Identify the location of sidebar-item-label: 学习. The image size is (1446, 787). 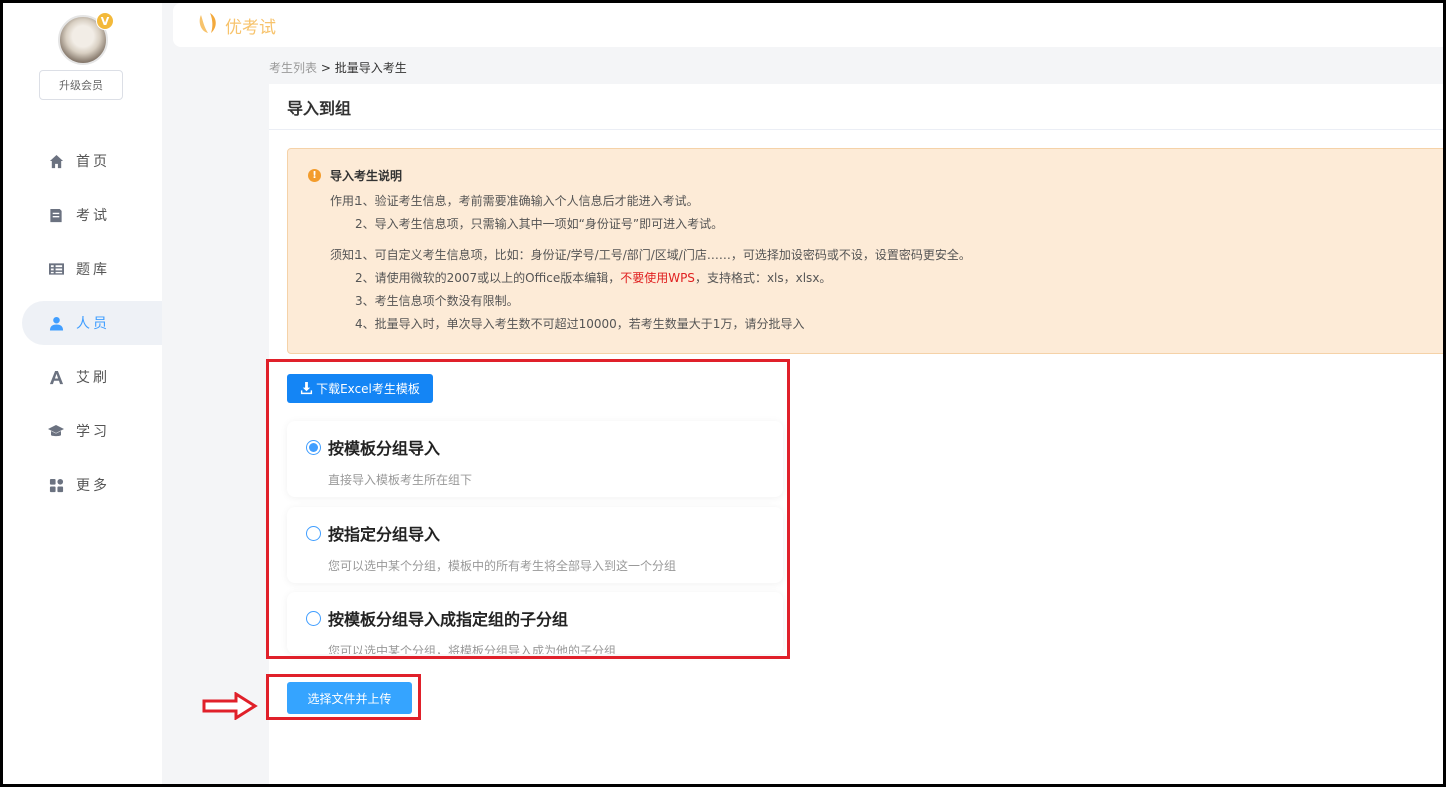
(93, 432).